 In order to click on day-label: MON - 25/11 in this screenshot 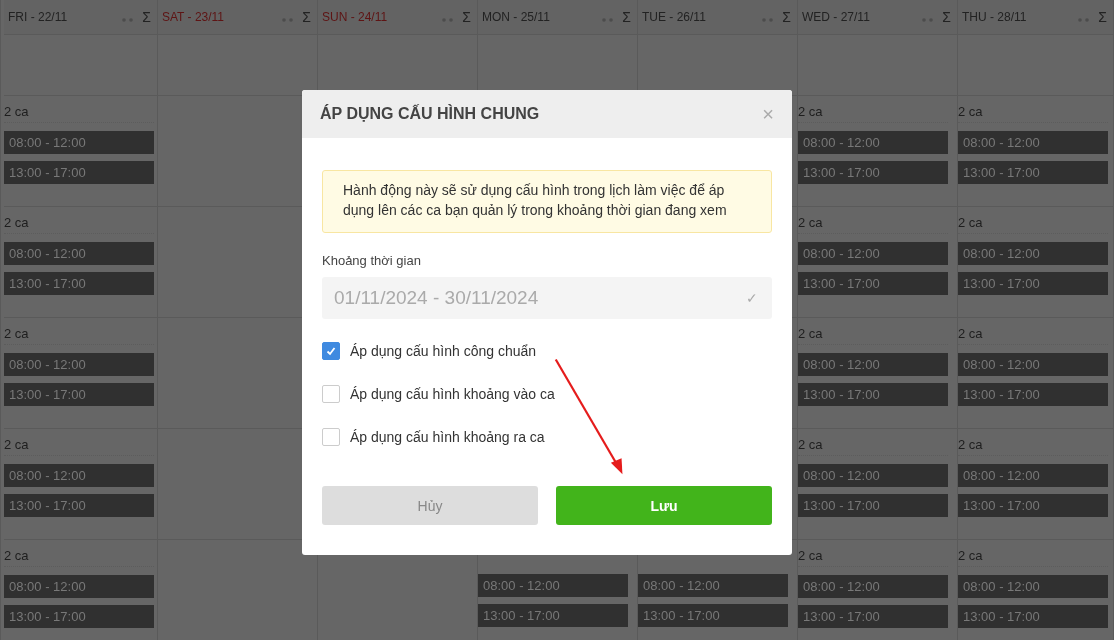, I will do `click(516, 17)`.